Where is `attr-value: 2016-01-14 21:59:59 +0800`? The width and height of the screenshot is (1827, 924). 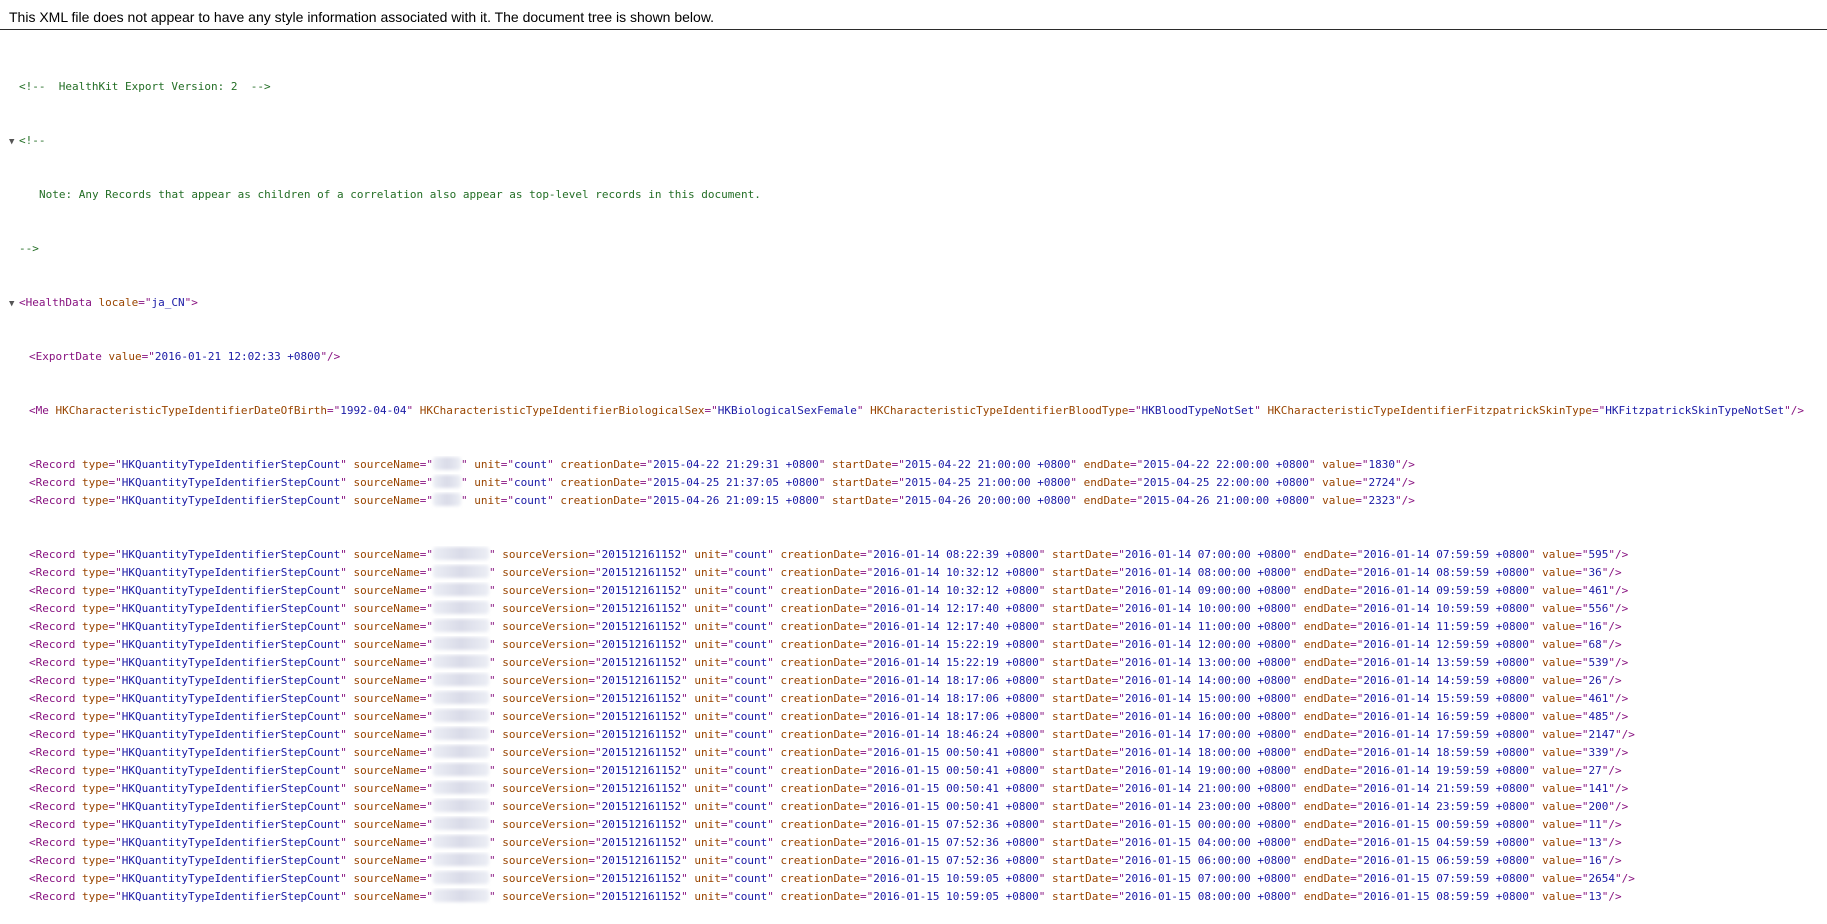 attr-value: 2016-01-14 21:59:59 +0800 is located at coordinates (1446, 788).